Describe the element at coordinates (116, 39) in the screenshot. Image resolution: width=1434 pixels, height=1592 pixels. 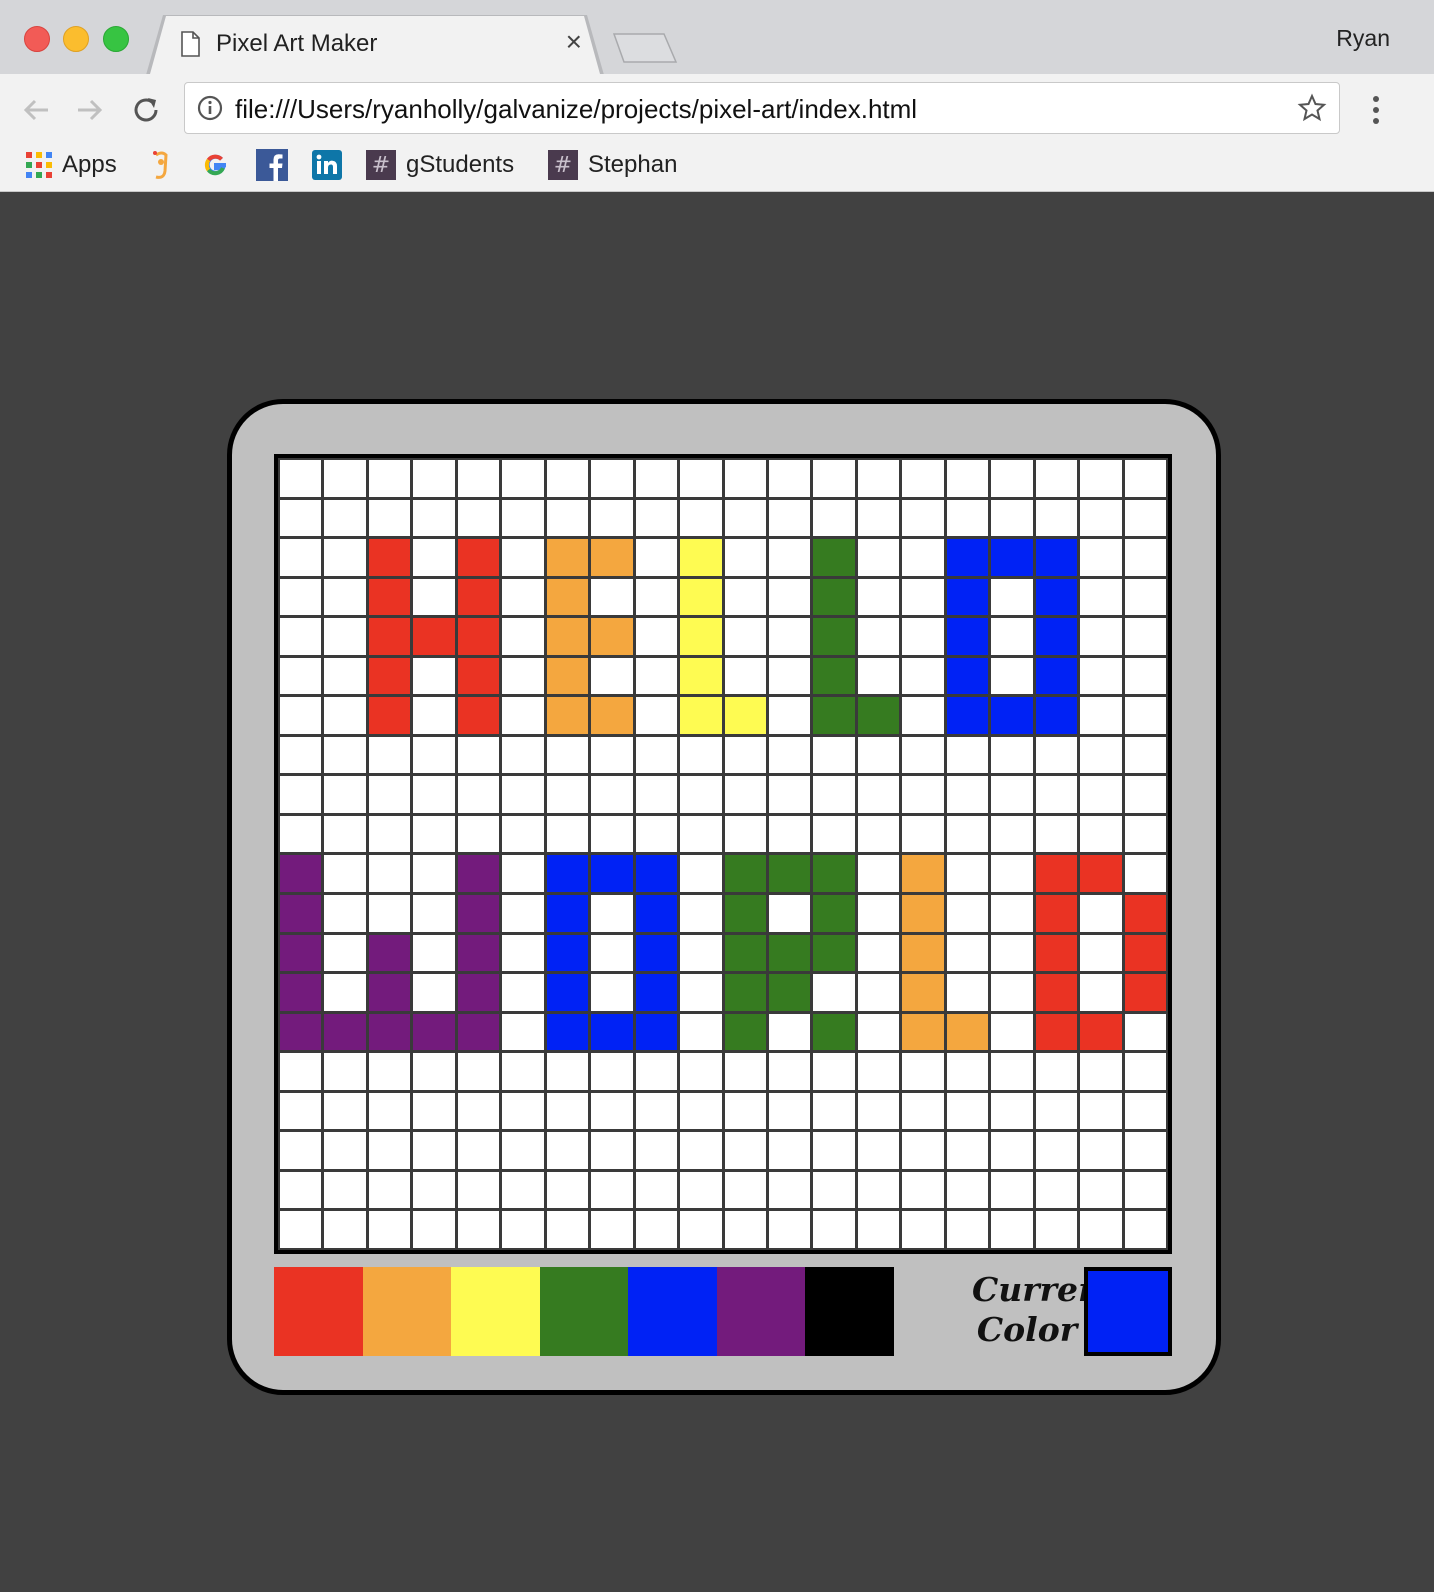
I see `maximize-window-button` at that location.